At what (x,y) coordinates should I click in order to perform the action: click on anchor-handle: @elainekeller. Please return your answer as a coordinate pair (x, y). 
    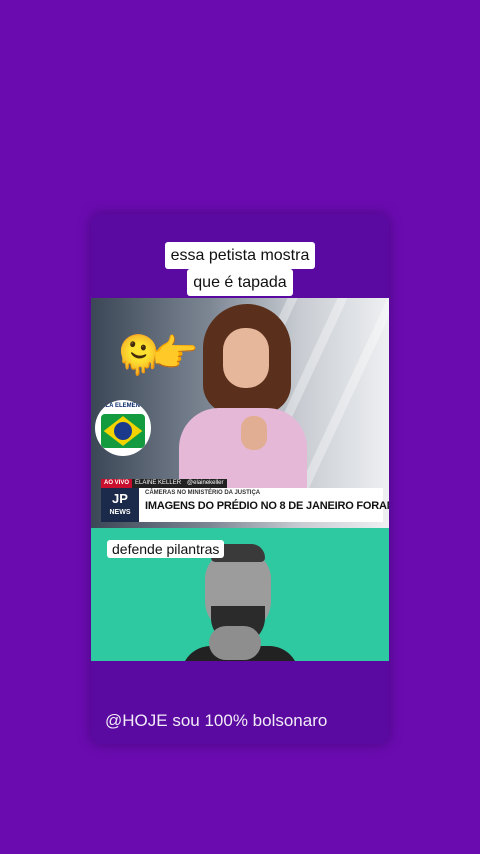
    Looking at the image, I should click on (205, 483).